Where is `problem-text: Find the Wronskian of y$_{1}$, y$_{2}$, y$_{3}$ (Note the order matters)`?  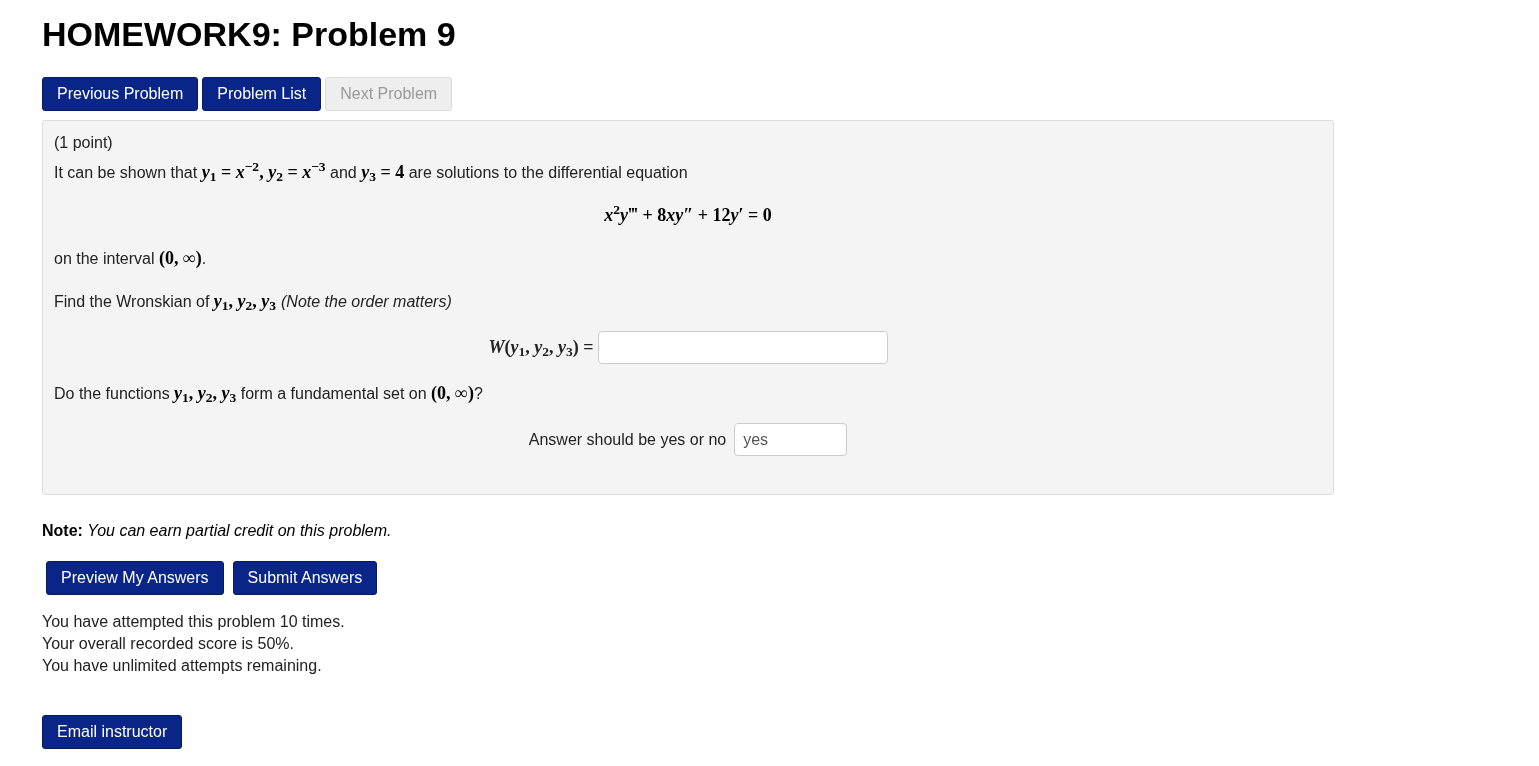
problem-text: Find the Wronskian of y$_{1}$, y$_{2}$, y$_{3}$ (Note the order matters) is located at coordinates (253, 302).